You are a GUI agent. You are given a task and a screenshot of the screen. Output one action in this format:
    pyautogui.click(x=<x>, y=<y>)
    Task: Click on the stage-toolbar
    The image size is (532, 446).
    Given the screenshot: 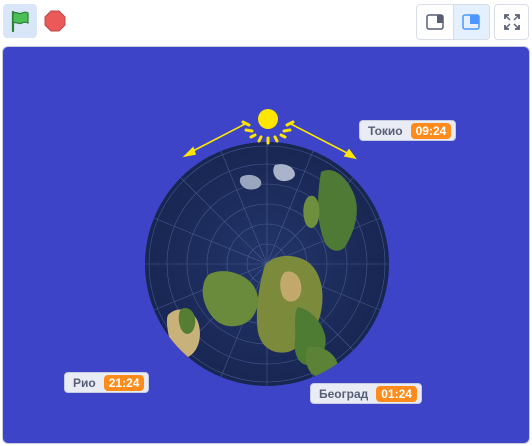 What is the action you would take?
    pyautogui.click(x=266, y=23)
    